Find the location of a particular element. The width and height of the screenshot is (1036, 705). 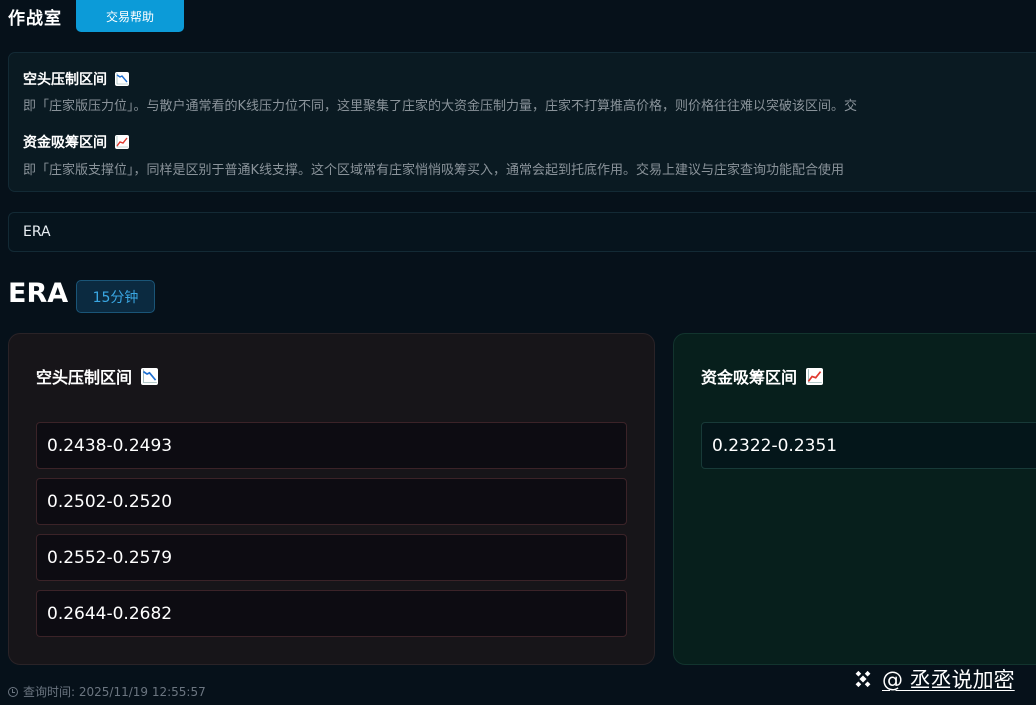

page-title: 作战室 is located at coordinates (35, 18).